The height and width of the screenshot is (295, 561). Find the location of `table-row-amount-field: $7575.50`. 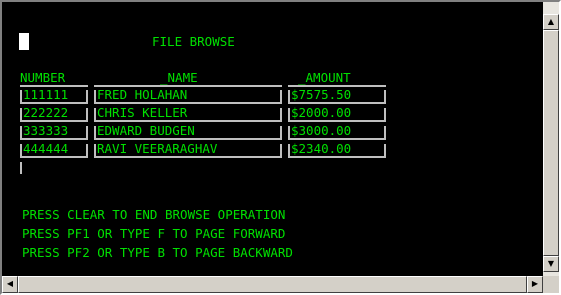

table-row-amount-field: $7575.50 is located at coordinates (337, 95).